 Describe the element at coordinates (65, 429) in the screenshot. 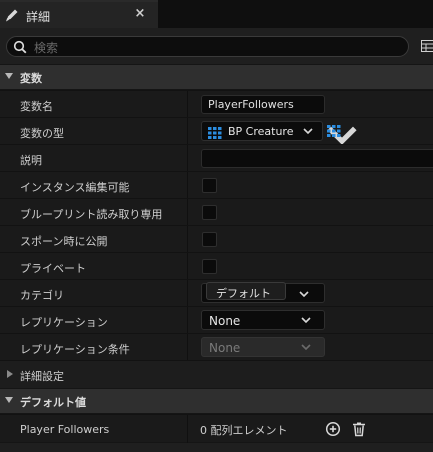

I see `property-label: Player Followers` at that location.